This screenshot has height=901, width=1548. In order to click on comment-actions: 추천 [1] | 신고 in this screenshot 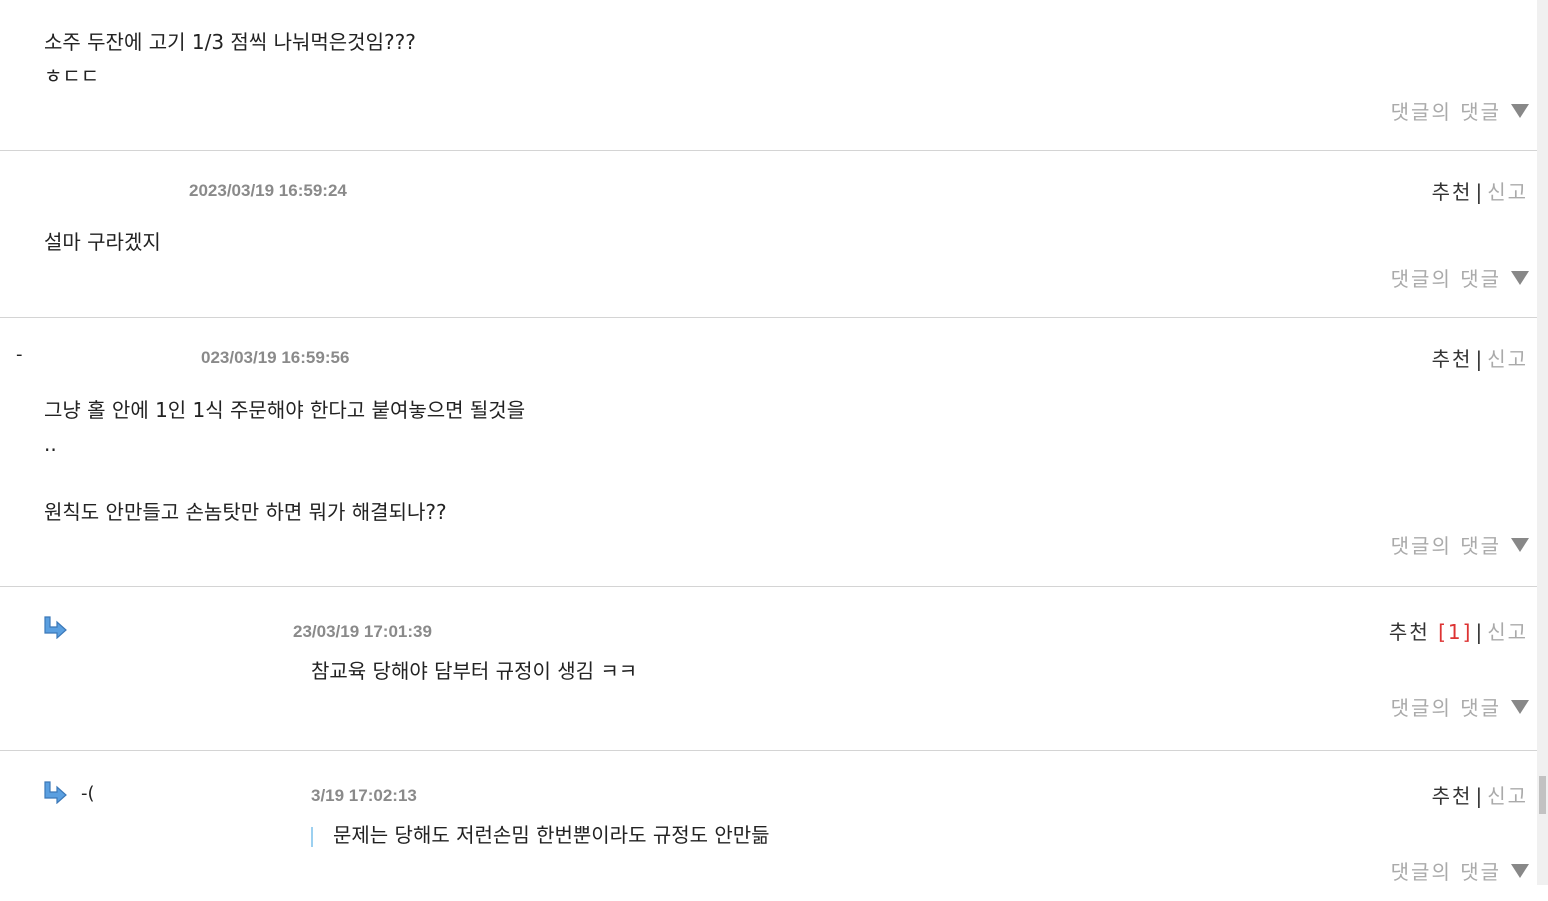, I will do `click(1458, 630)`.